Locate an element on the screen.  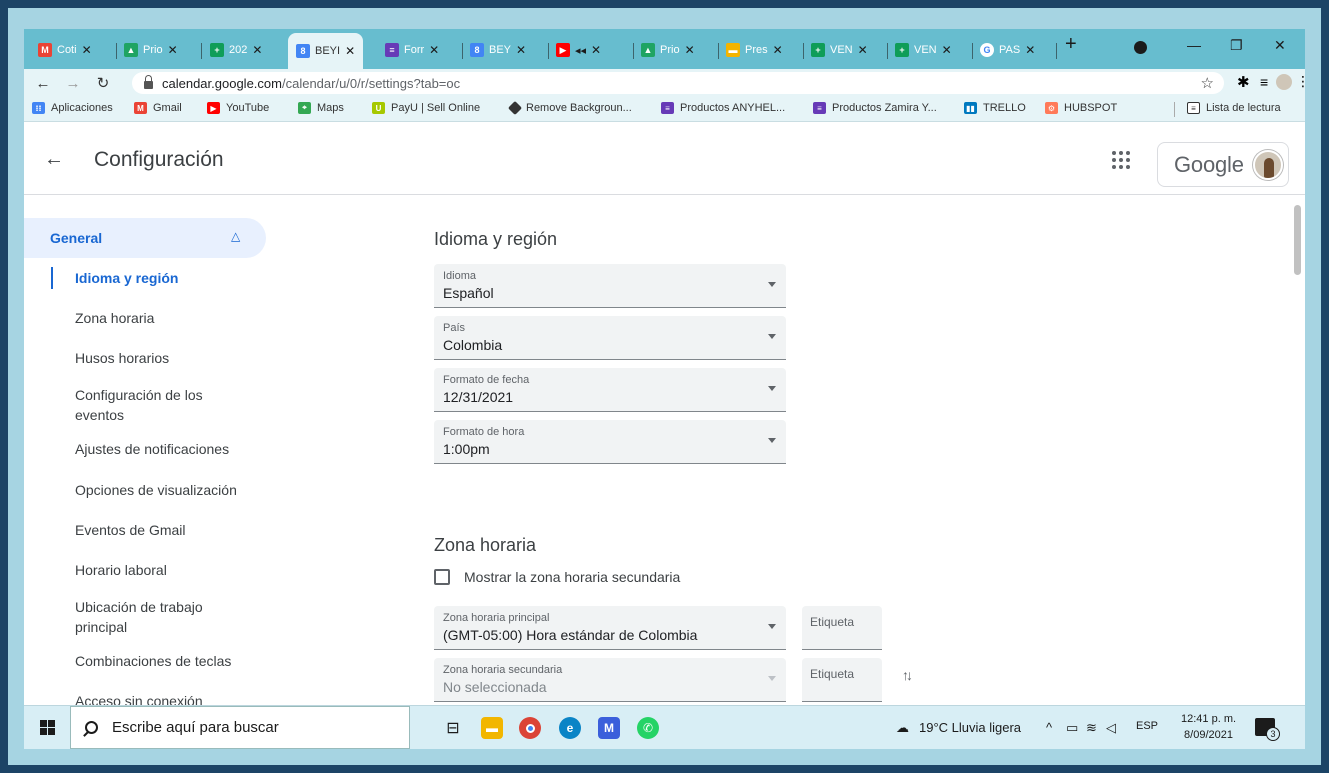
forward-arrow-icon: → is located at coordinates (73, 83).